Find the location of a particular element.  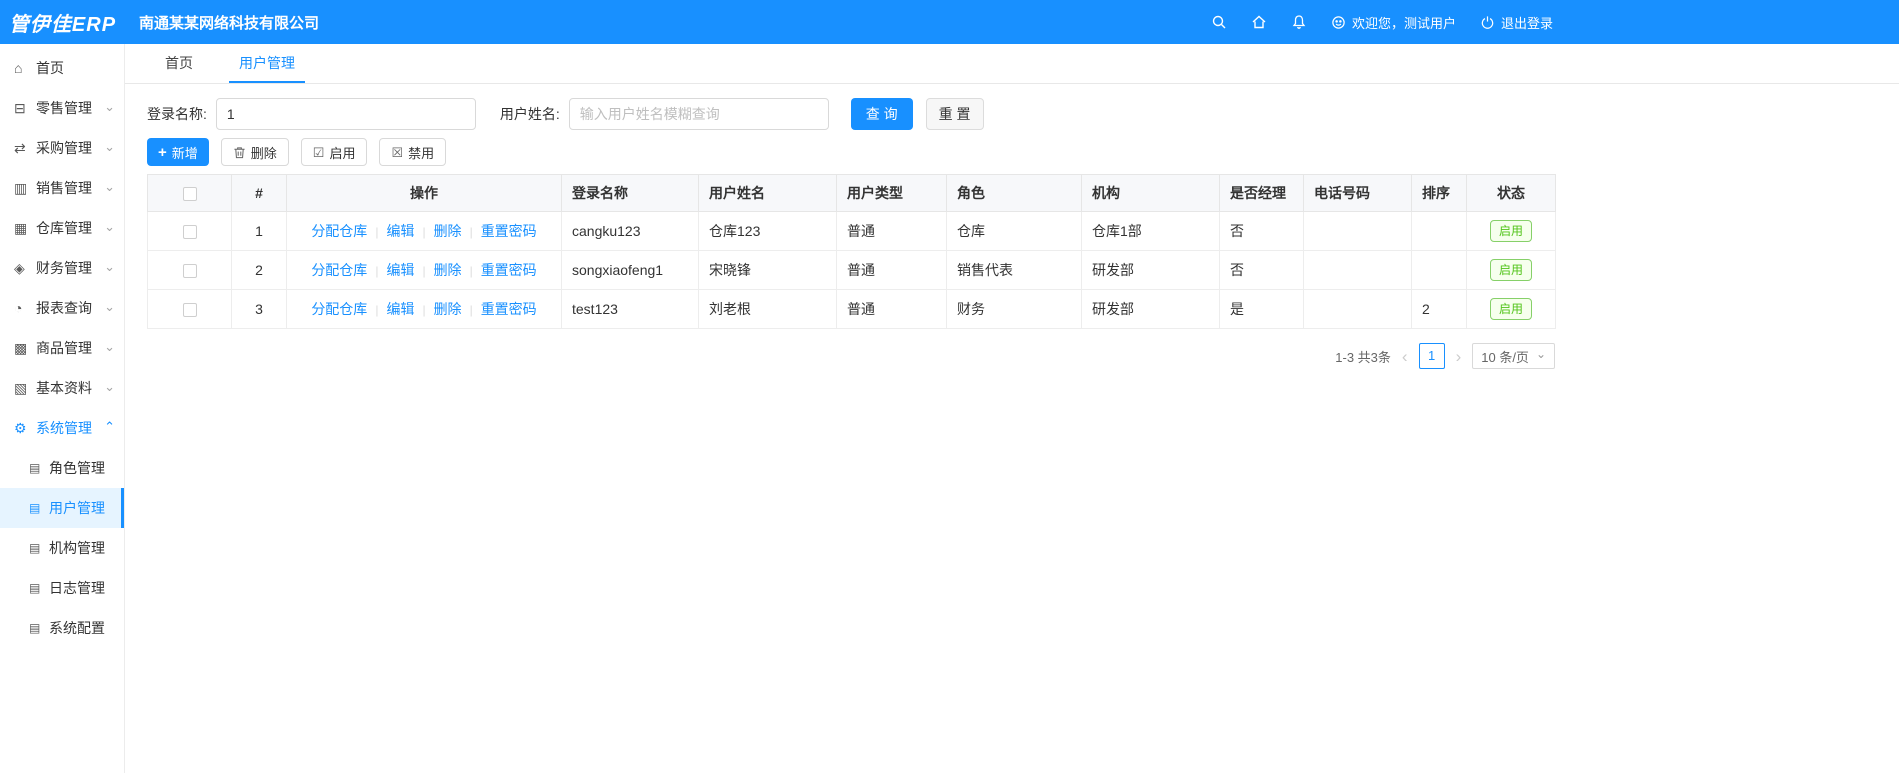

home-icon is located at coordinates (1259, 22).